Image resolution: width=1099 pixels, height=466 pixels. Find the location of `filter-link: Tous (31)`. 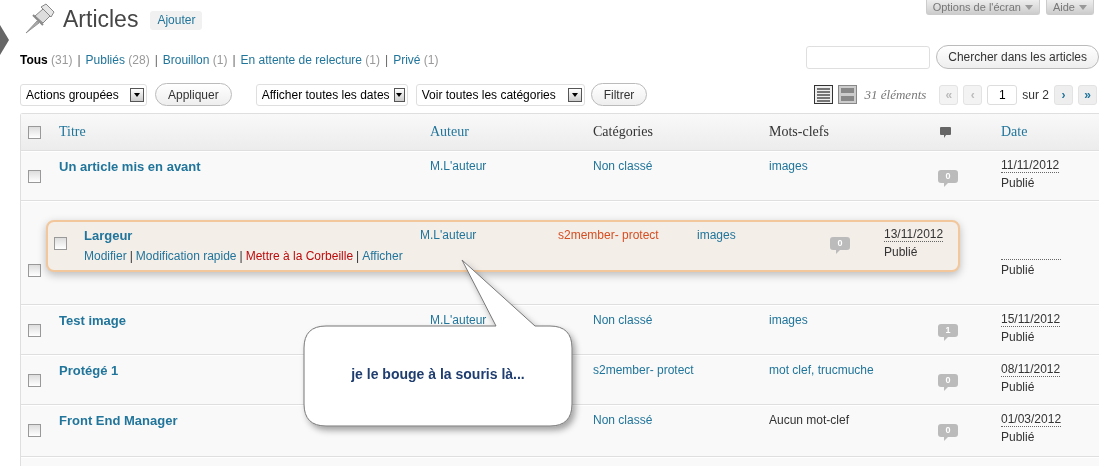

filter-link: Tous (31) is located at coordinates (46, 60).